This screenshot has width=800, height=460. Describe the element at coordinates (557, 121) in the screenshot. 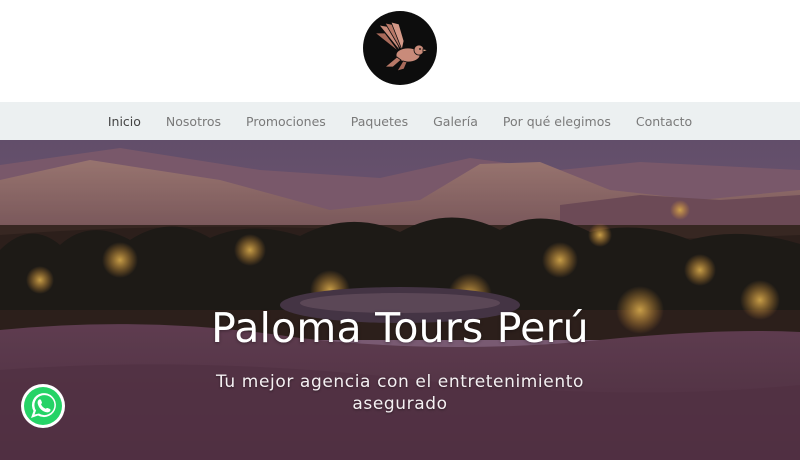

I see `nav-item-por-que-elegimos: Por qué elegimos` at that location.